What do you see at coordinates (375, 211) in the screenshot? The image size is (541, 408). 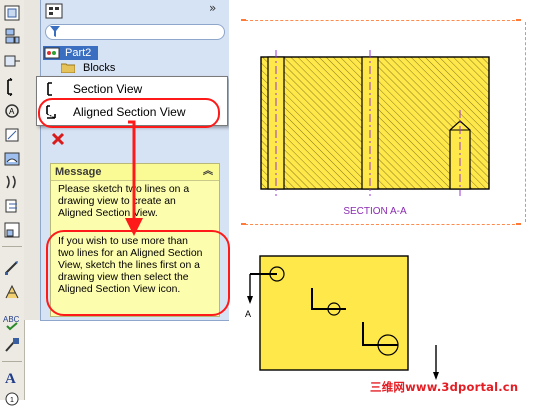 I see `section-view-label: SECTION A-A` at bounding box center [375, 211].